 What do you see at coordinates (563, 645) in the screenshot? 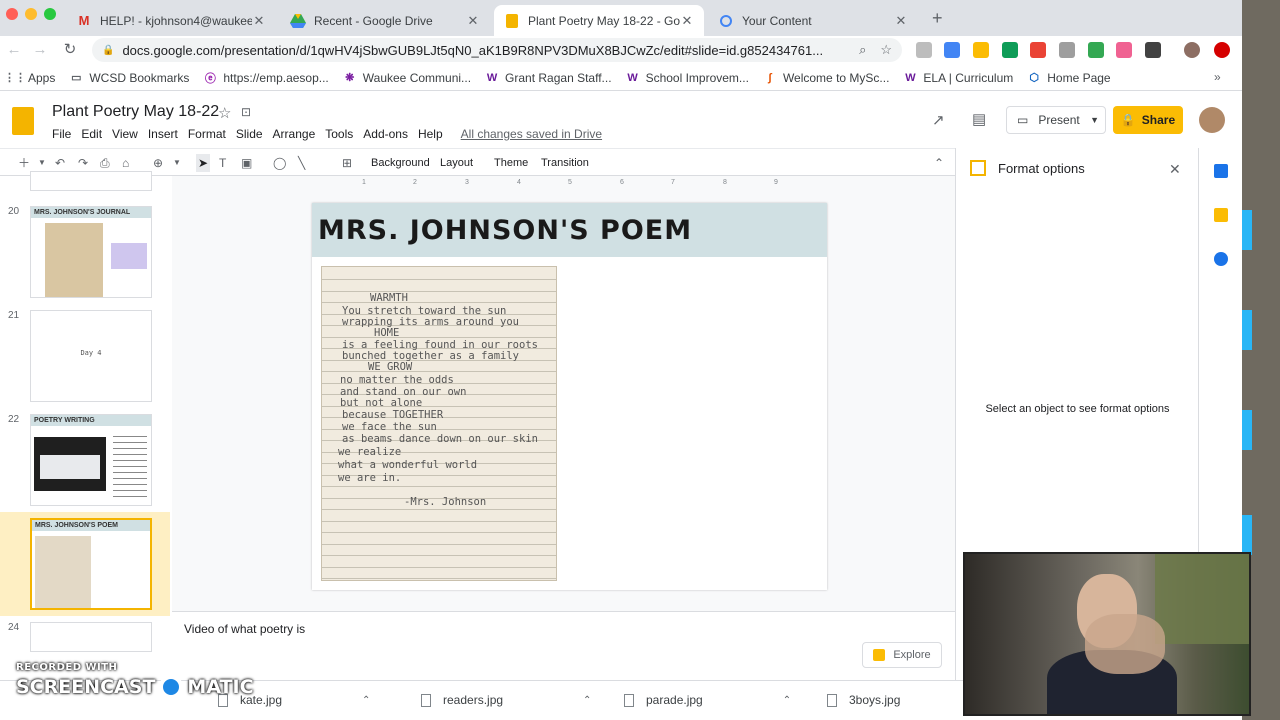
I see `speaker-notes: Video of what poetry is Explore` at bounding box center [563, 645].